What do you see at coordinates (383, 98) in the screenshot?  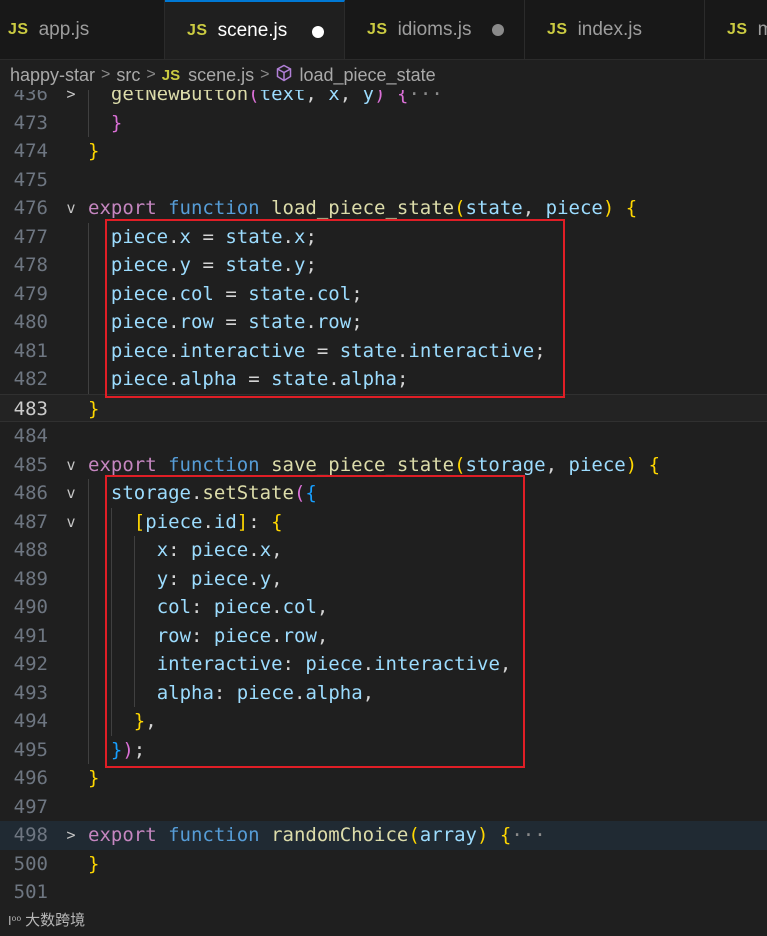 I see `code-line: 436 > getNewButton(text, x, y) {···` at bounding box center [383, 98].